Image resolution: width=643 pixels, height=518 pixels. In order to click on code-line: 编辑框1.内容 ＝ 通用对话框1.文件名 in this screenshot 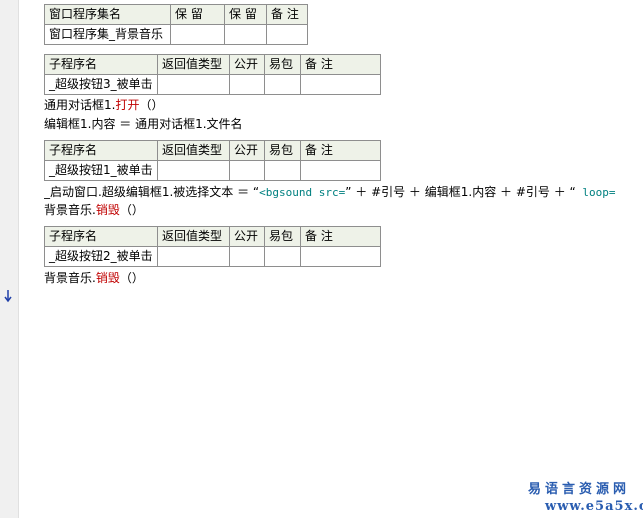, I will do `click(143, 124)`.